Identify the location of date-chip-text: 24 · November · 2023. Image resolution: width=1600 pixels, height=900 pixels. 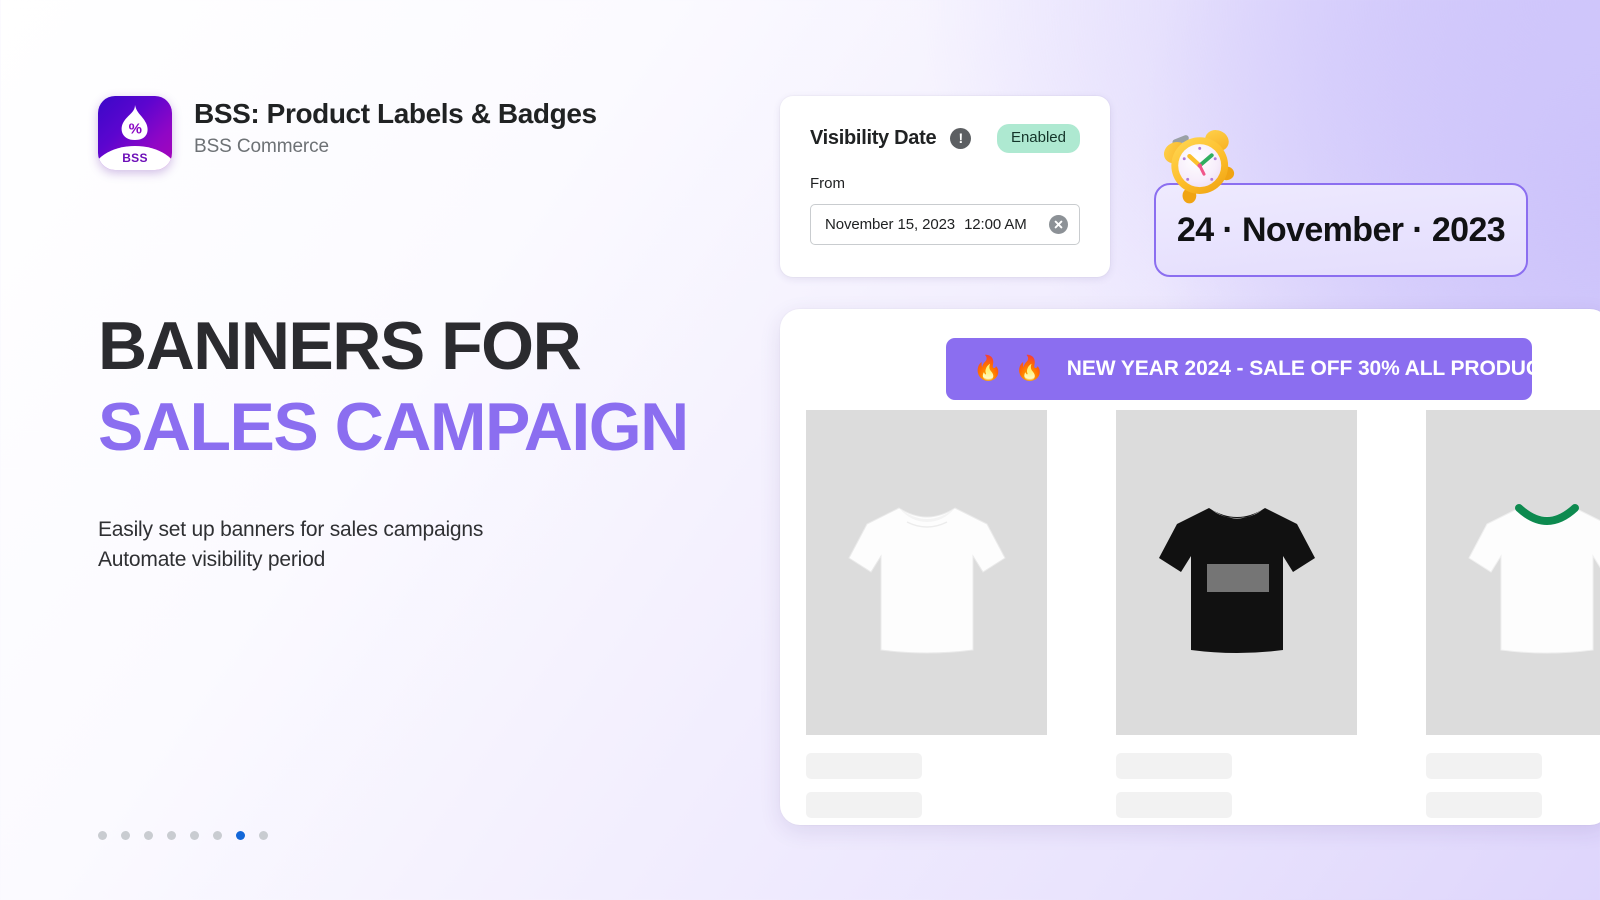
(1341, 229).